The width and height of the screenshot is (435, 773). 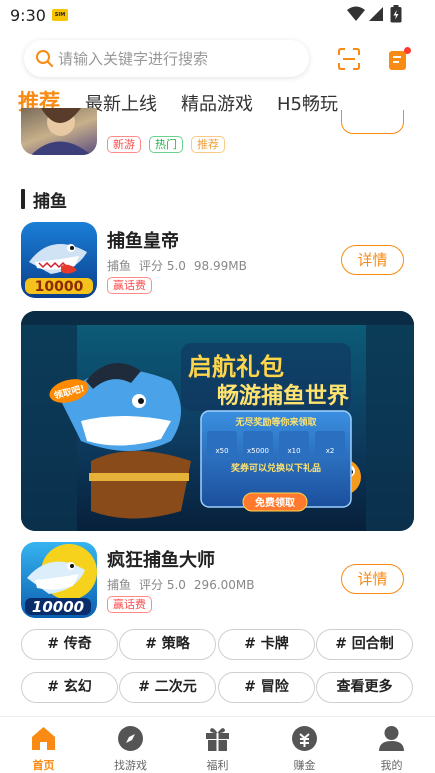 I want to click on nav-earn: 赚金, so click(x=304, y=745).